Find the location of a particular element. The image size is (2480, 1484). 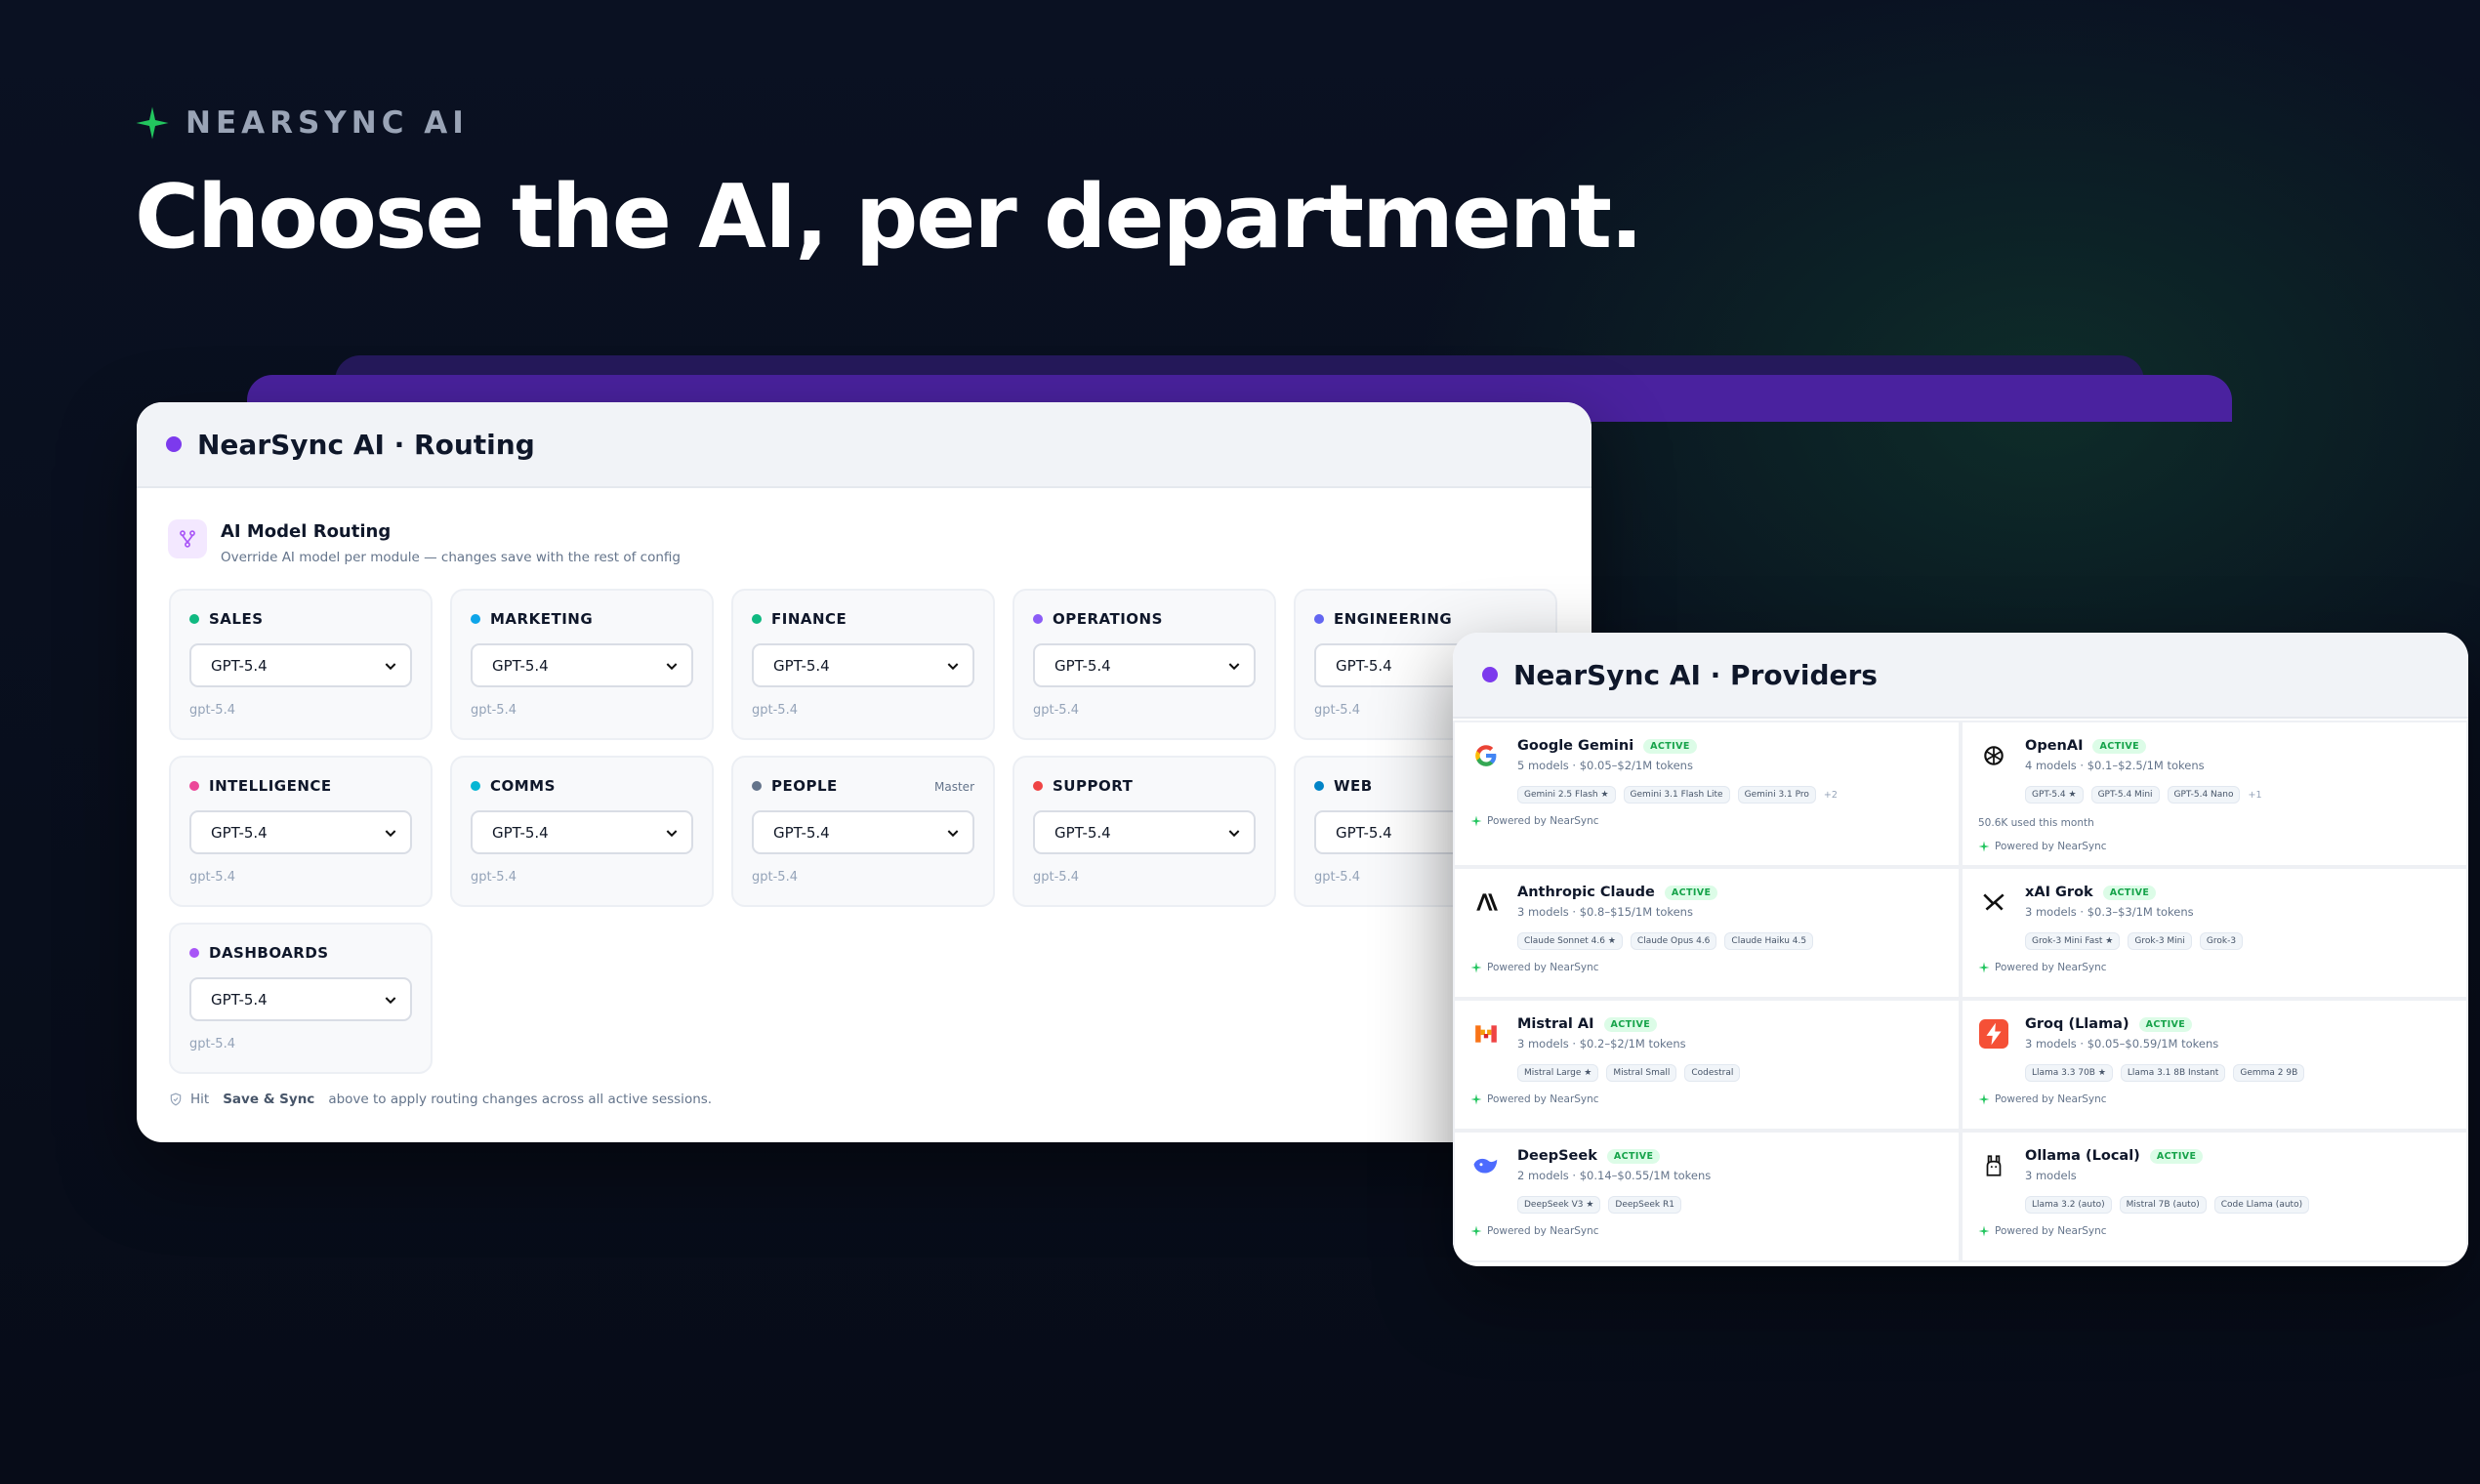

department-name: FINANCE is located at coordinates (809, 619).